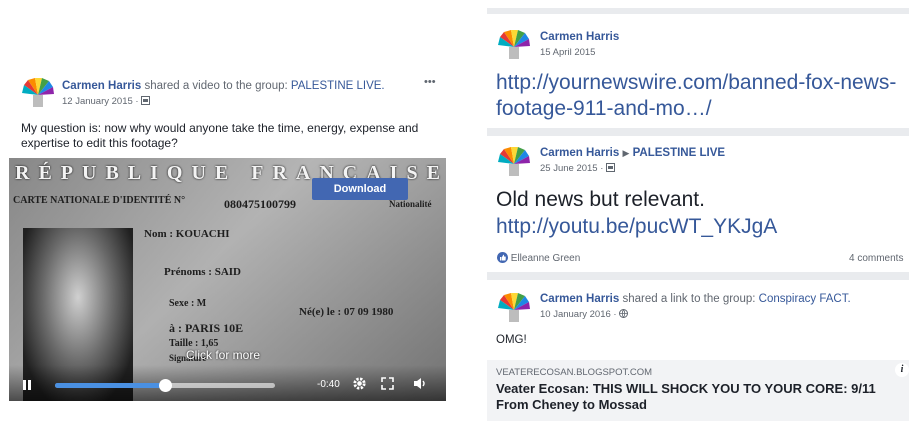 This screenshot has width=909, height=421. What do you see at coordinates (202, 272) in the screenshot?
I see `id-prenoms: Prénoms : SAID` at bounding box center [202, 272].